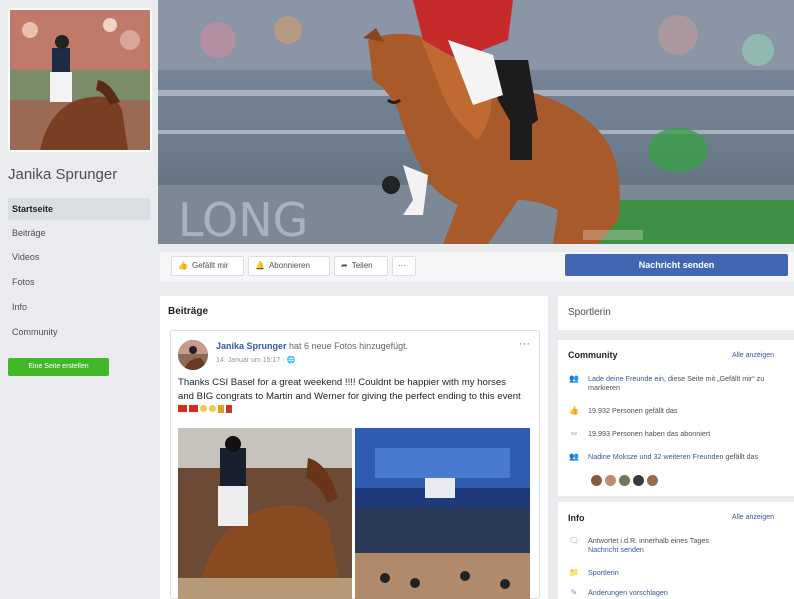 The height and width of the screenshot is (599, 794). Describe the element at coordinates (251, 360) in the screenshot. I see `post-timestamp: 14. Januar um 15:17 ·` at that location.